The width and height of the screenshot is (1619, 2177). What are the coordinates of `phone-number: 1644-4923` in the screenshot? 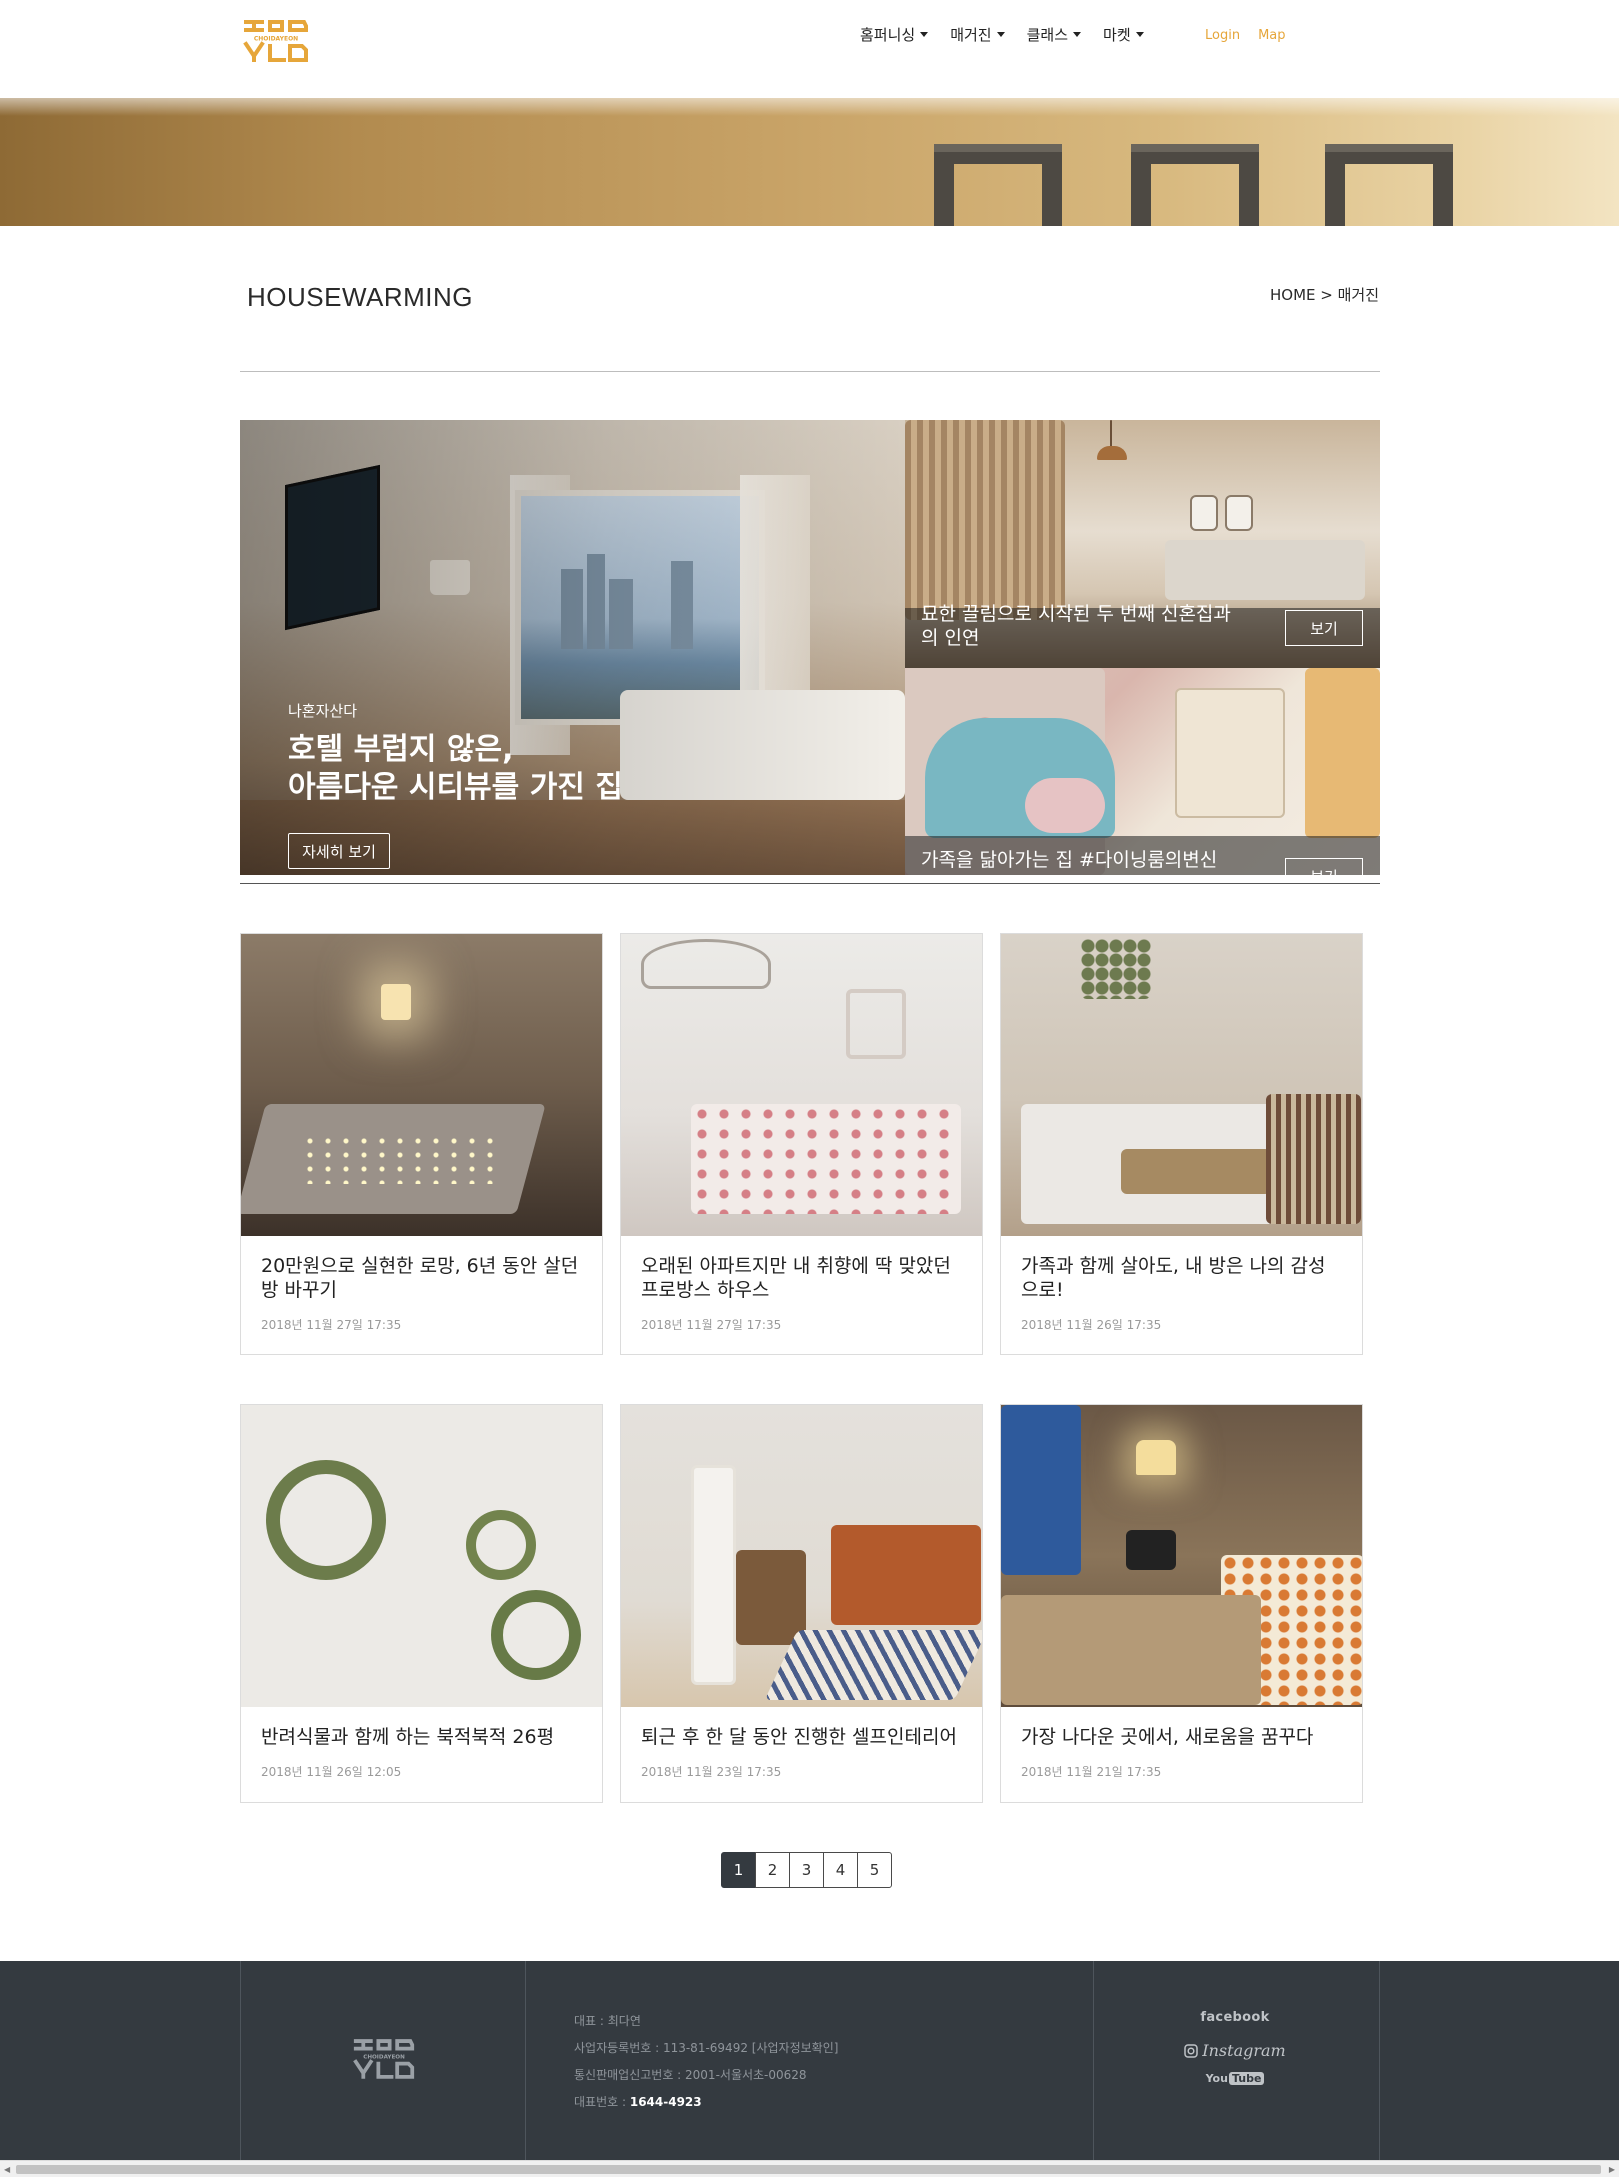 It's located at (665, 2102).